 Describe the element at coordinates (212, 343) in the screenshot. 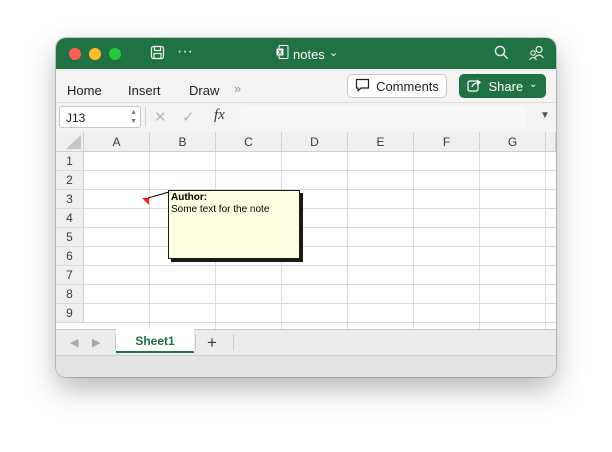

I see `add-sheet-icon: +` at that location.